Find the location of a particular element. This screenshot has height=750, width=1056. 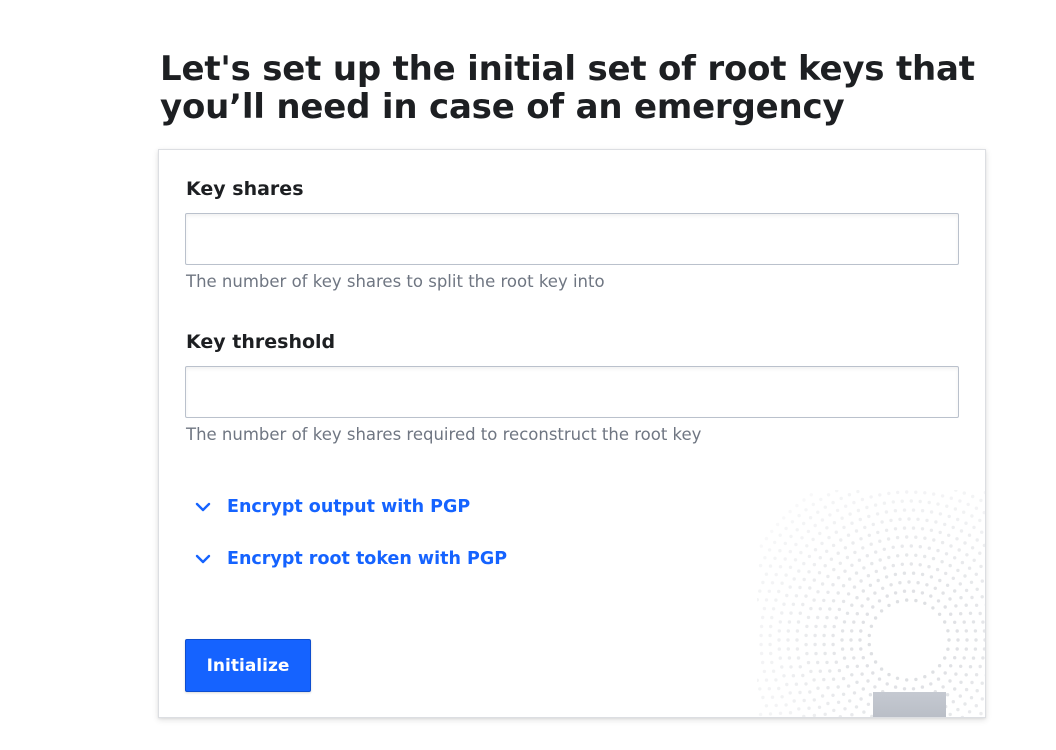

encrypt-root-token-pgp-toggle: Encrypt root token with PGP is located at coordinates (350, 559).